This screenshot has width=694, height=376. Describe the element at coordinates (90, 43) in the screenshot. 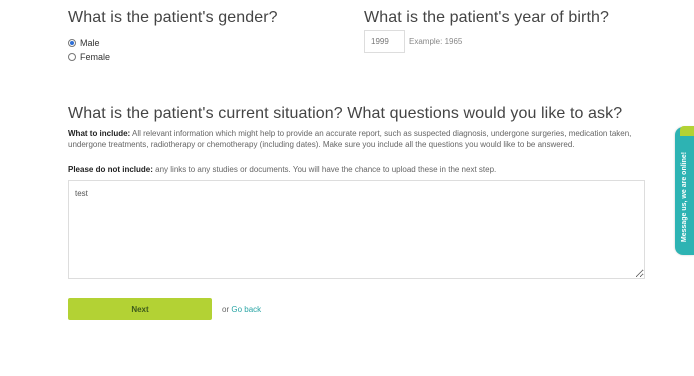

I see `male-label: Male` at that location.